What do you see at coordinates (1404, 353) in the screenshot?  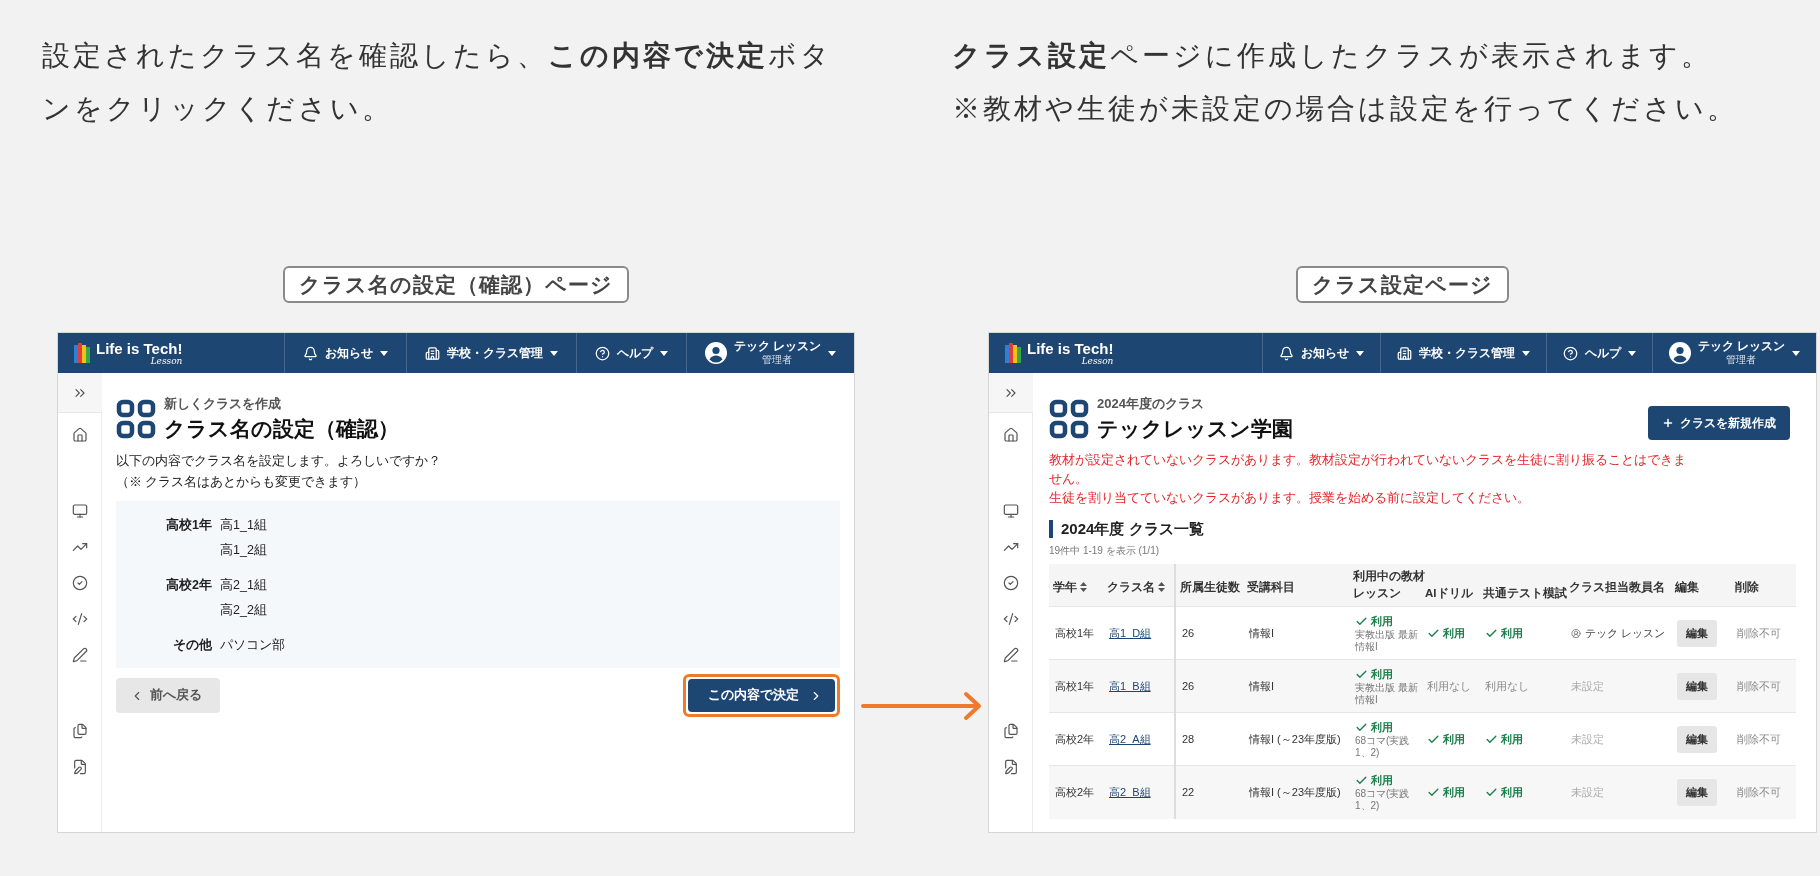 I see `building-icon` at bounding box center [1404, 353].